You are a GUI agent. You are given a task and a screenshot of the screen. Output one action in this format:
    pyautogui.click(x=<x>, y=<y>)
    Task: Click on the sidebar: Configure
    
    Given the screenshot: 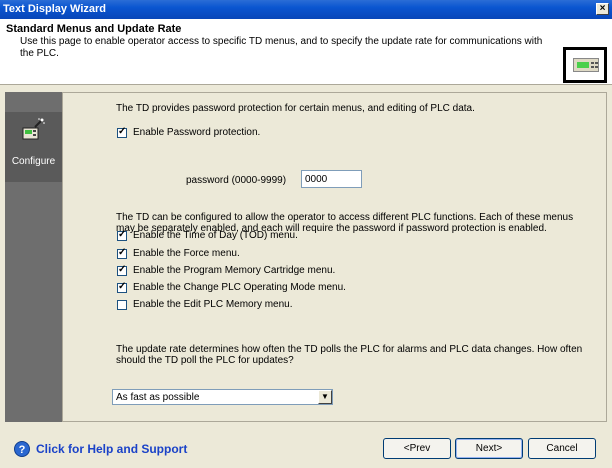 What is the action you would take?
    pyautogui.click(x=33, y=257)
    